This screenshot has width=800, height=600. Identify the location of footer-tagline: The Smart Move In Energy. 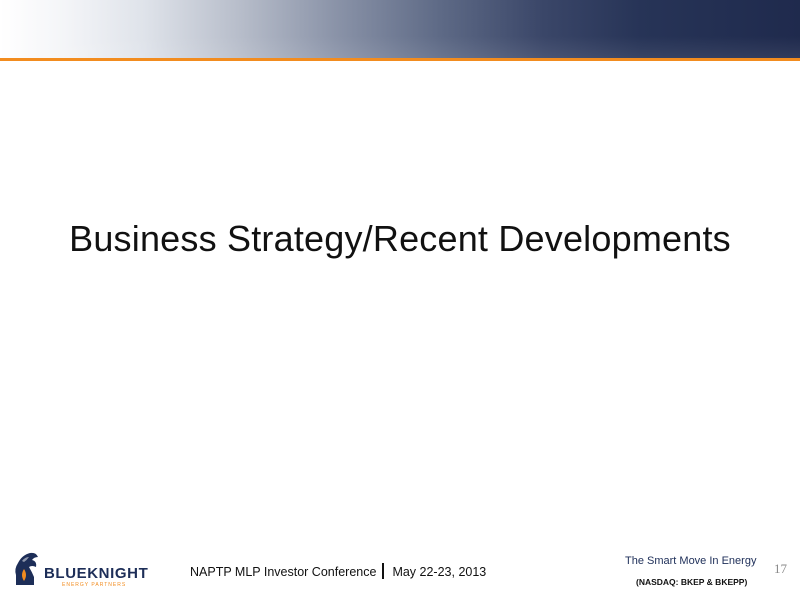
(691, 561).